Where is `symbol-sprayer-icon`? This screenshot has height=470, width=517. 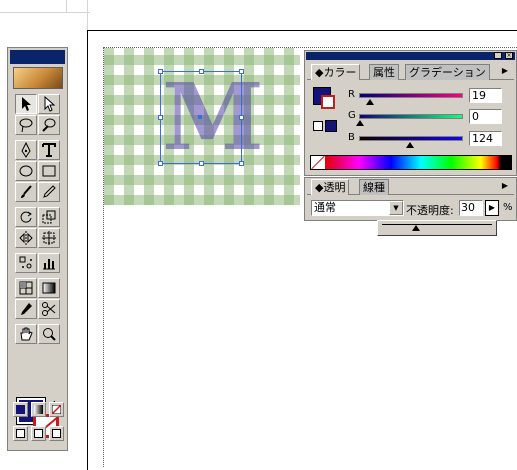 symbol-sprayer-icon is located at coordinates (25, 262).